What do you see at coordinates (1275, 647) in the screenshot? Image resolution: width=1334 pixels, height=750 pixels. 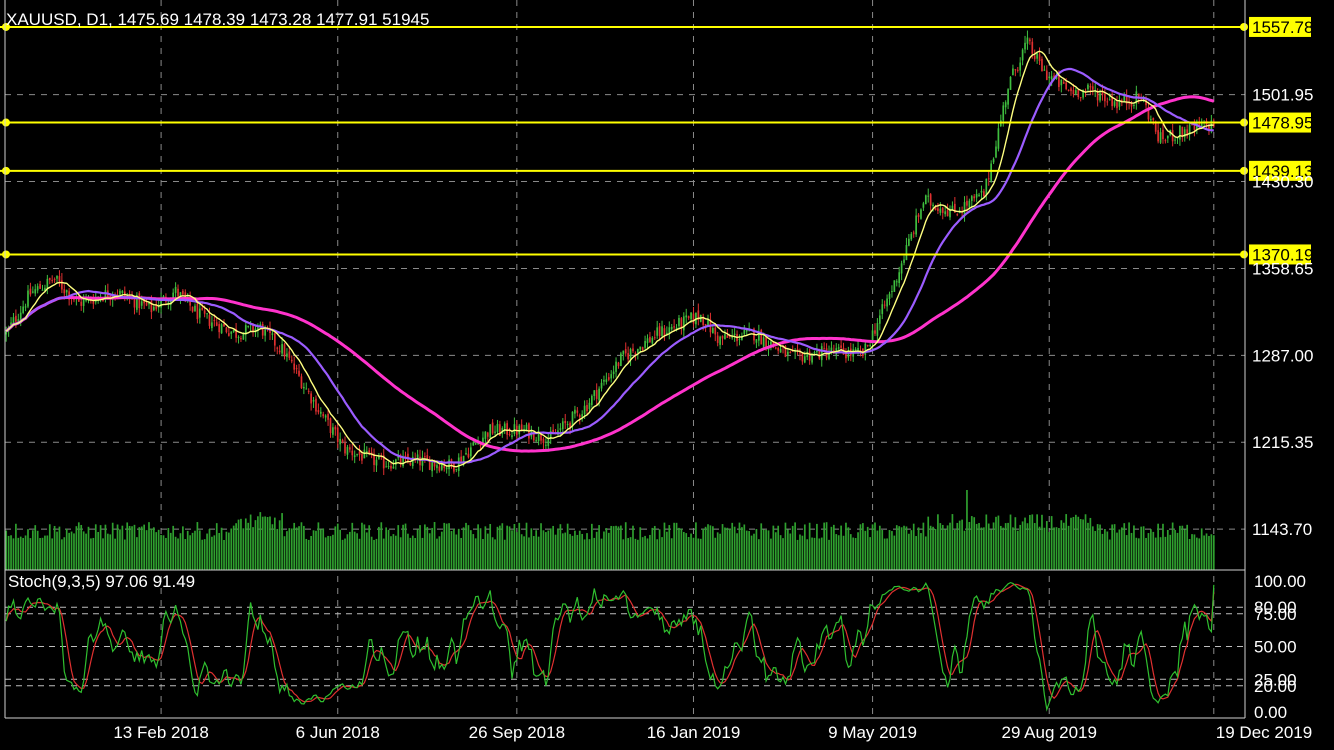 I see `stoch-tick-label: 50.00` at bounding box center [1275, 647].